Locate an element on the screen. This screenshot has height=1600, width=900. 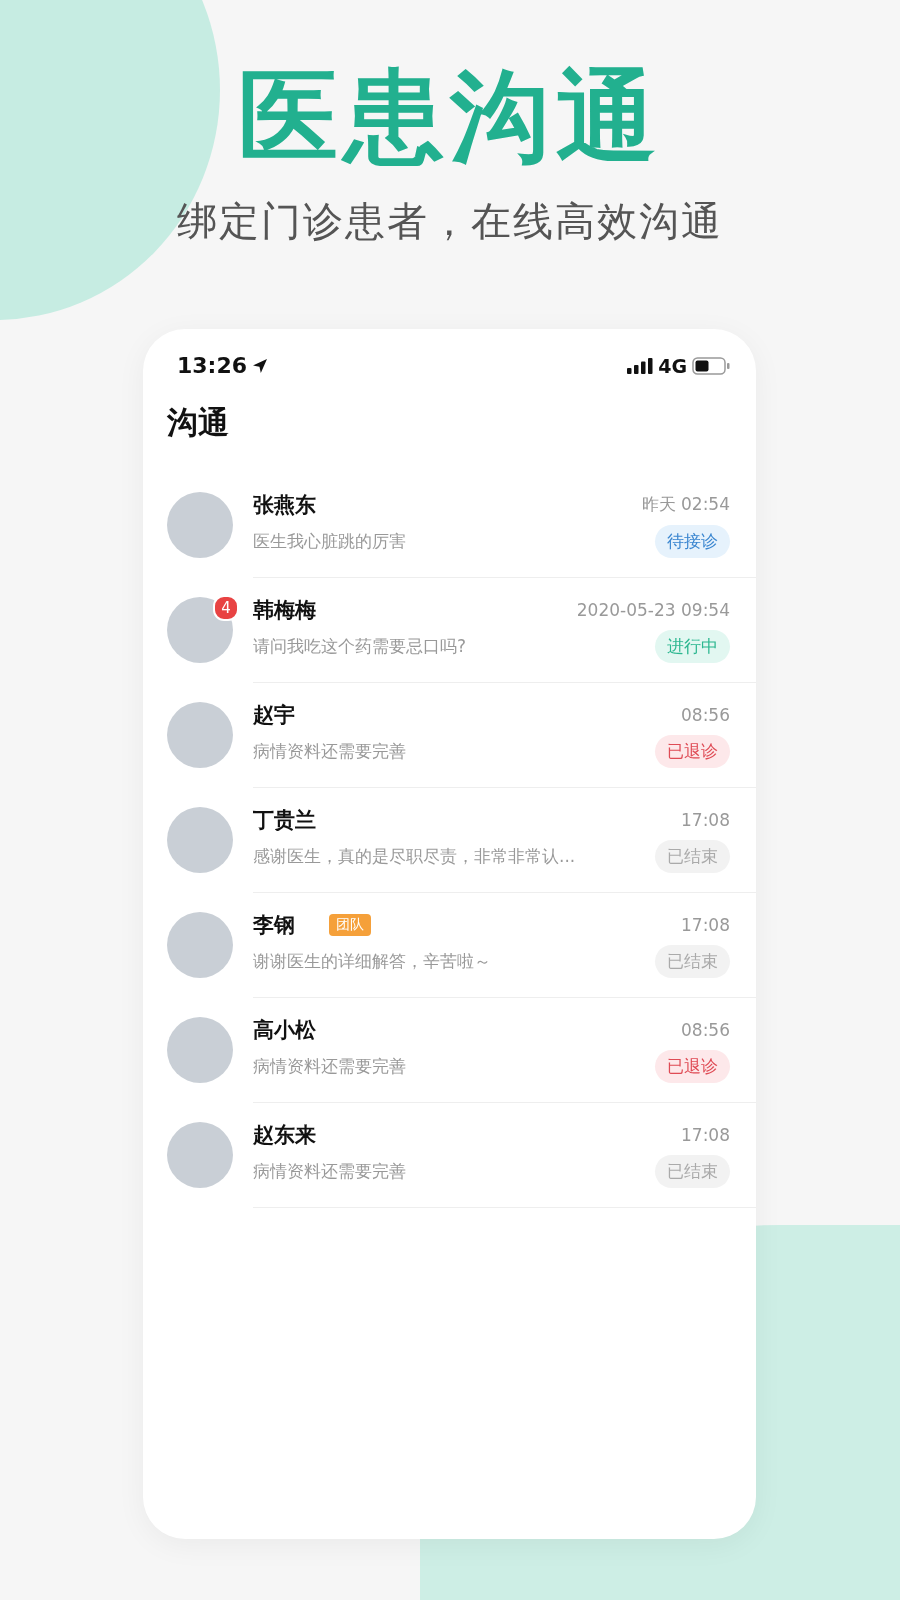
patient-name: 赵东来 is located at coordinates (284, 1135).